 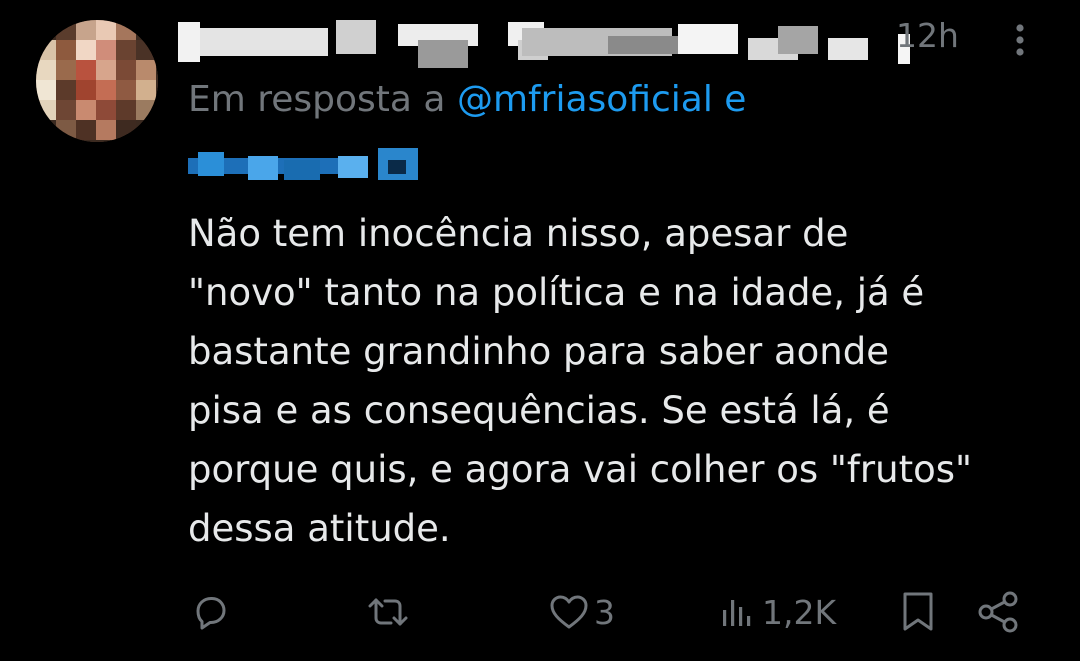 What do you see at coordinates (317, 99) in the screenshot?
I see `reply-prefix: Em resposta a` at bounding box center [317, 99].